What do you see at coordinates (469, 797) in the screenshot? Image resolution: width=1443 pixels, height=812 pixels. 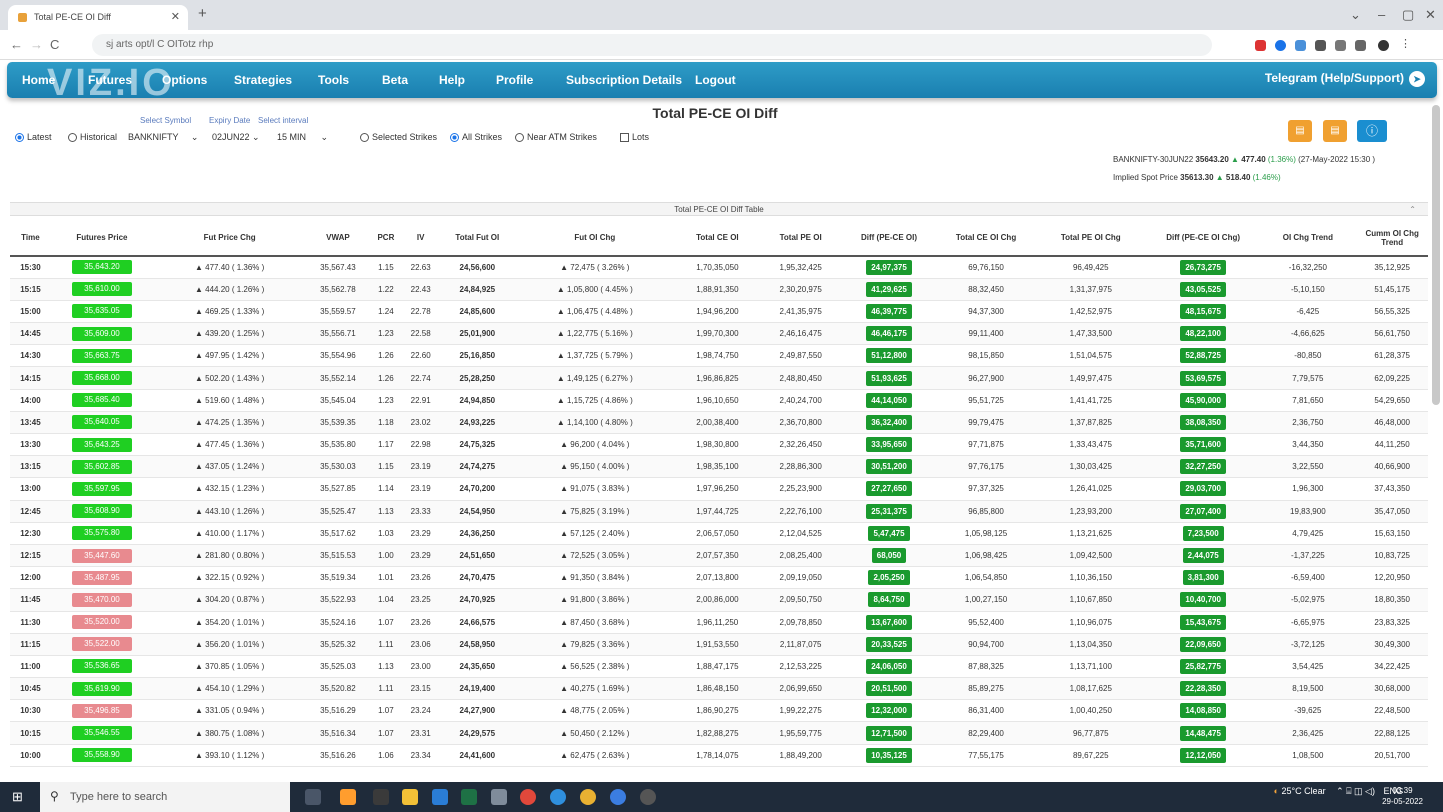 I see `excel-icon` at bounding box center [469, 797].